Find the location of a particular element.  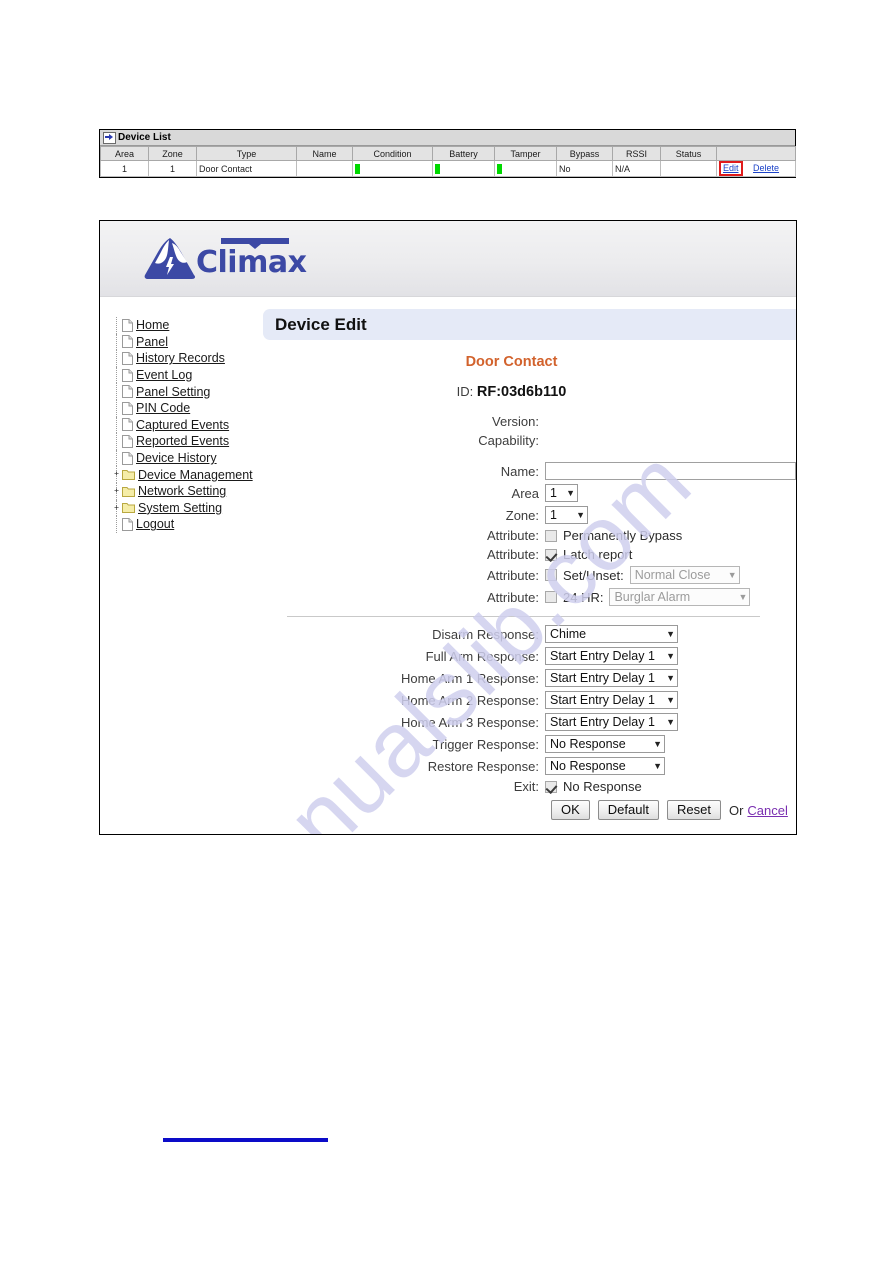

latch-report-checkbox is located at coordinates (551, 554).